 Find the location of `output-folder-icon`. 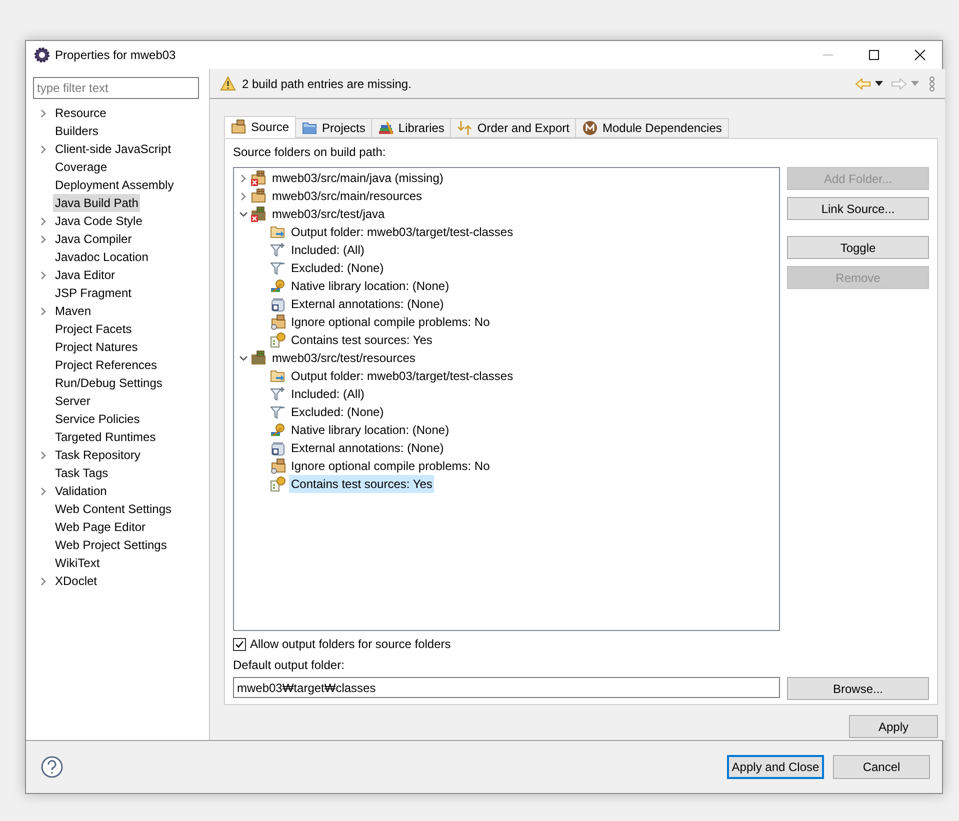

output-folder-icon is located at coordinates (278, 376).